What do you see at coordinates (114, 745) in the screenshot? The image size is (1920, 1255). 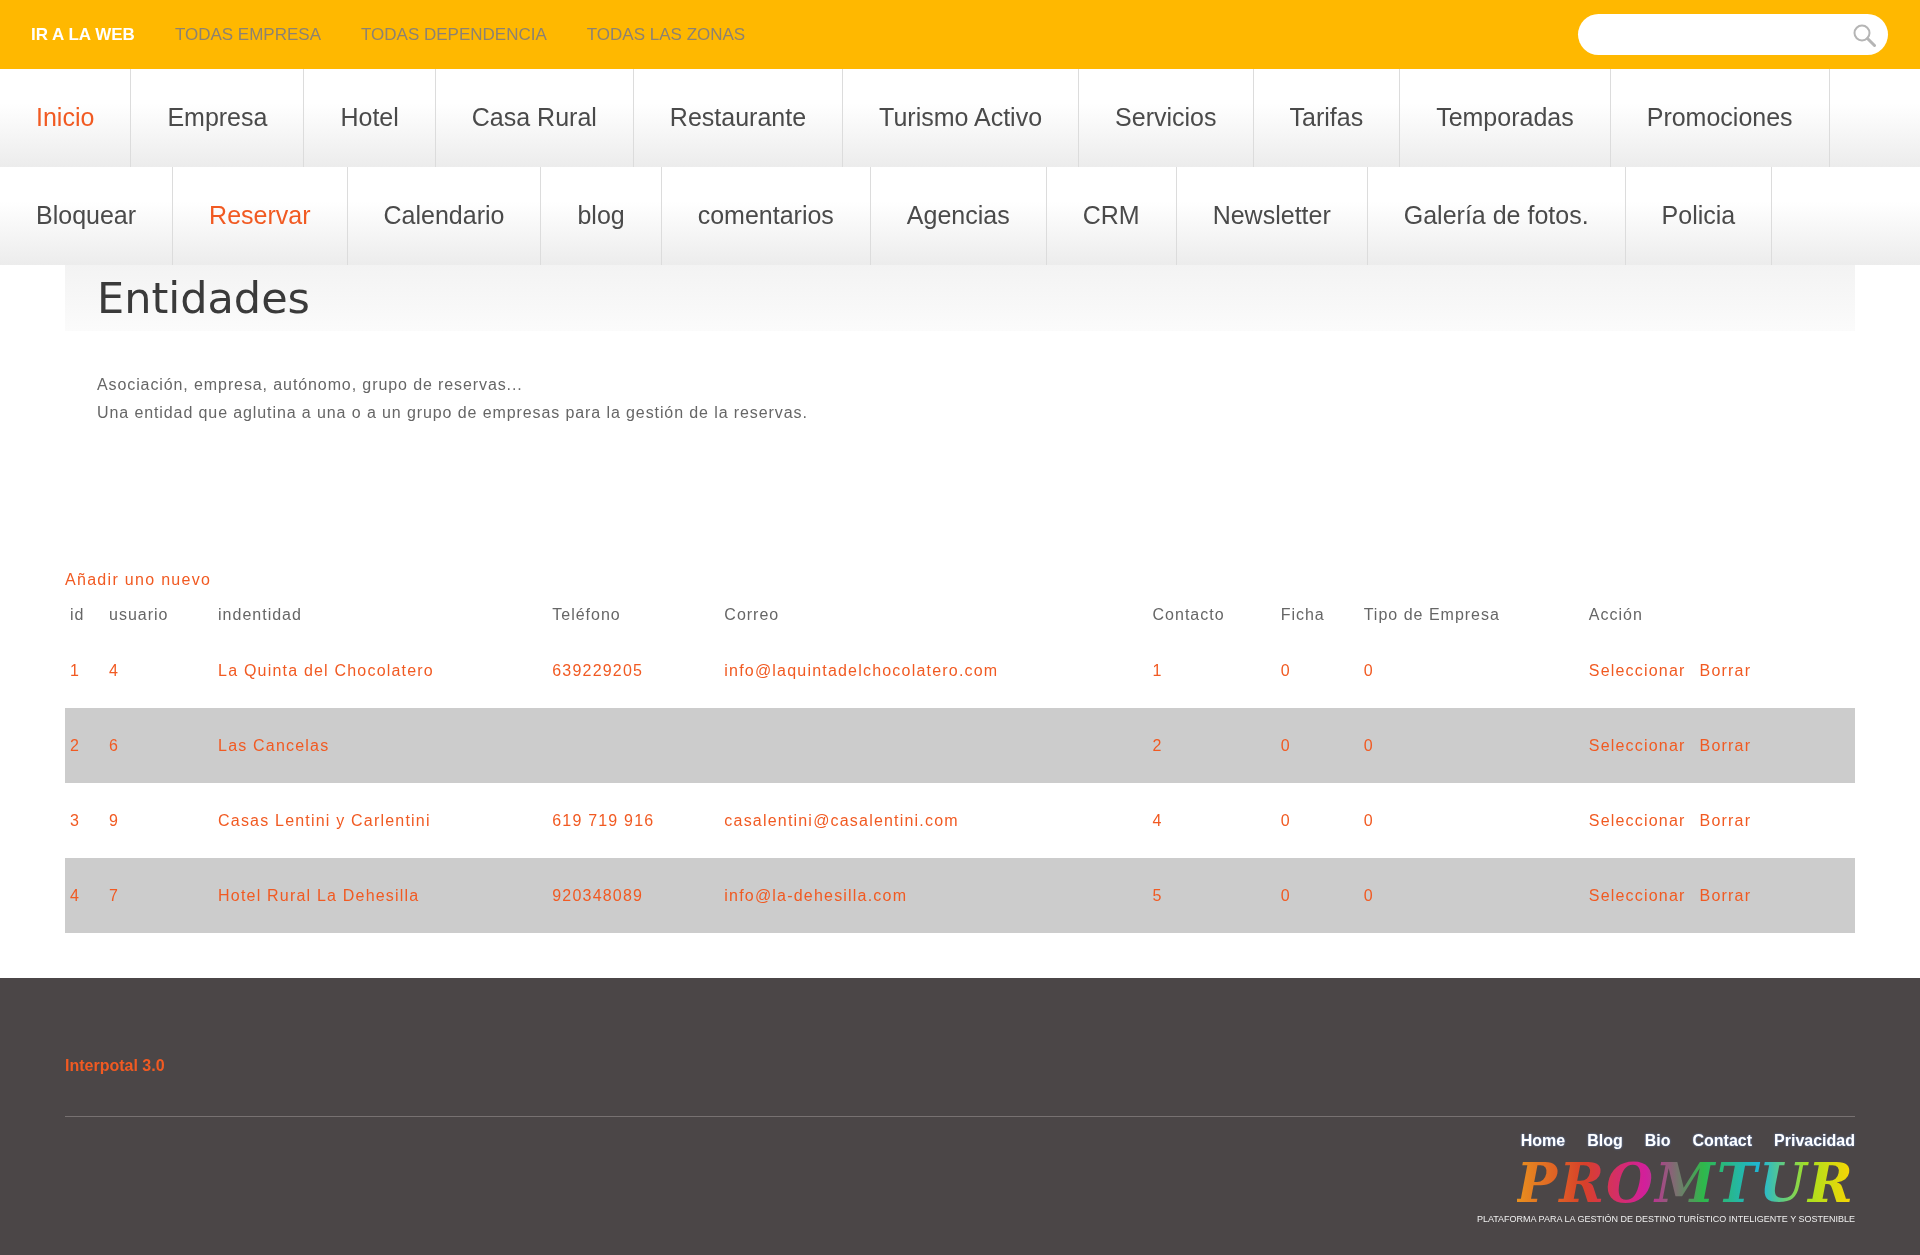 I see `table-cell: 6` at bounding box center [114, 745].